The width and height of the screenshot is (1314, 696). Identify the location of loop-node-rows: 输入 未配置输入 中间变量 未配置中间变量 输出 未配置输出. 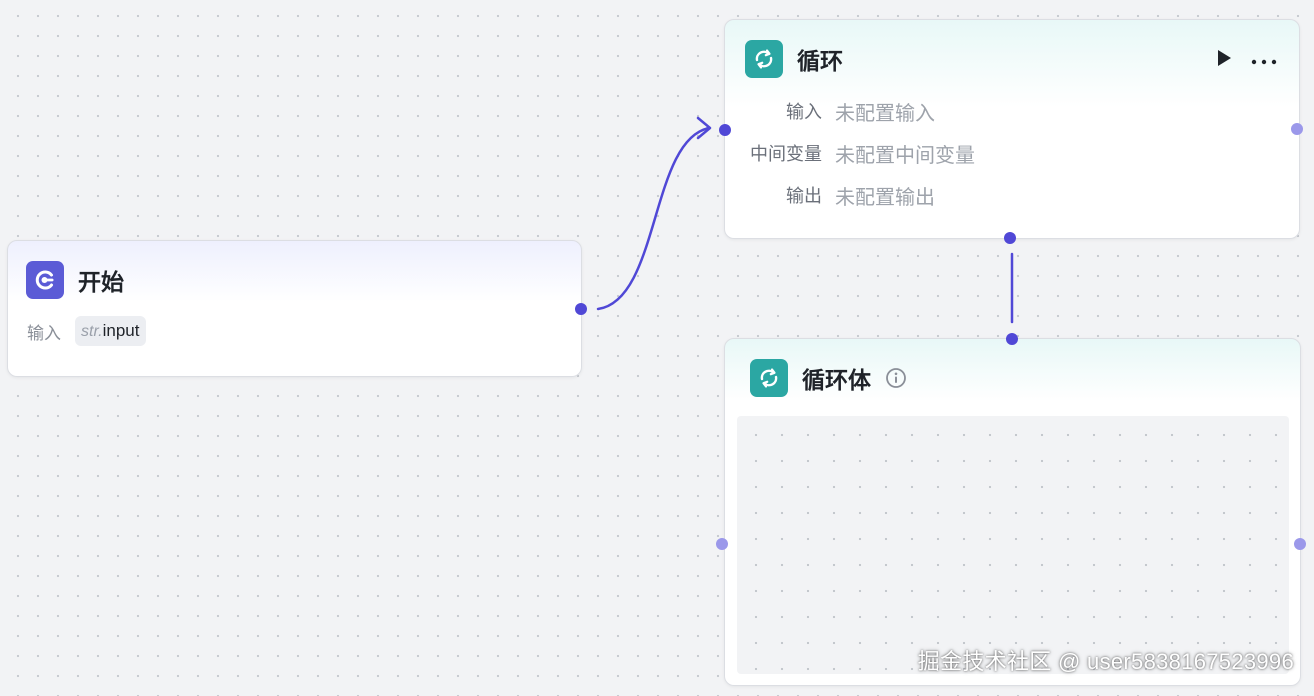
(1012, 147).